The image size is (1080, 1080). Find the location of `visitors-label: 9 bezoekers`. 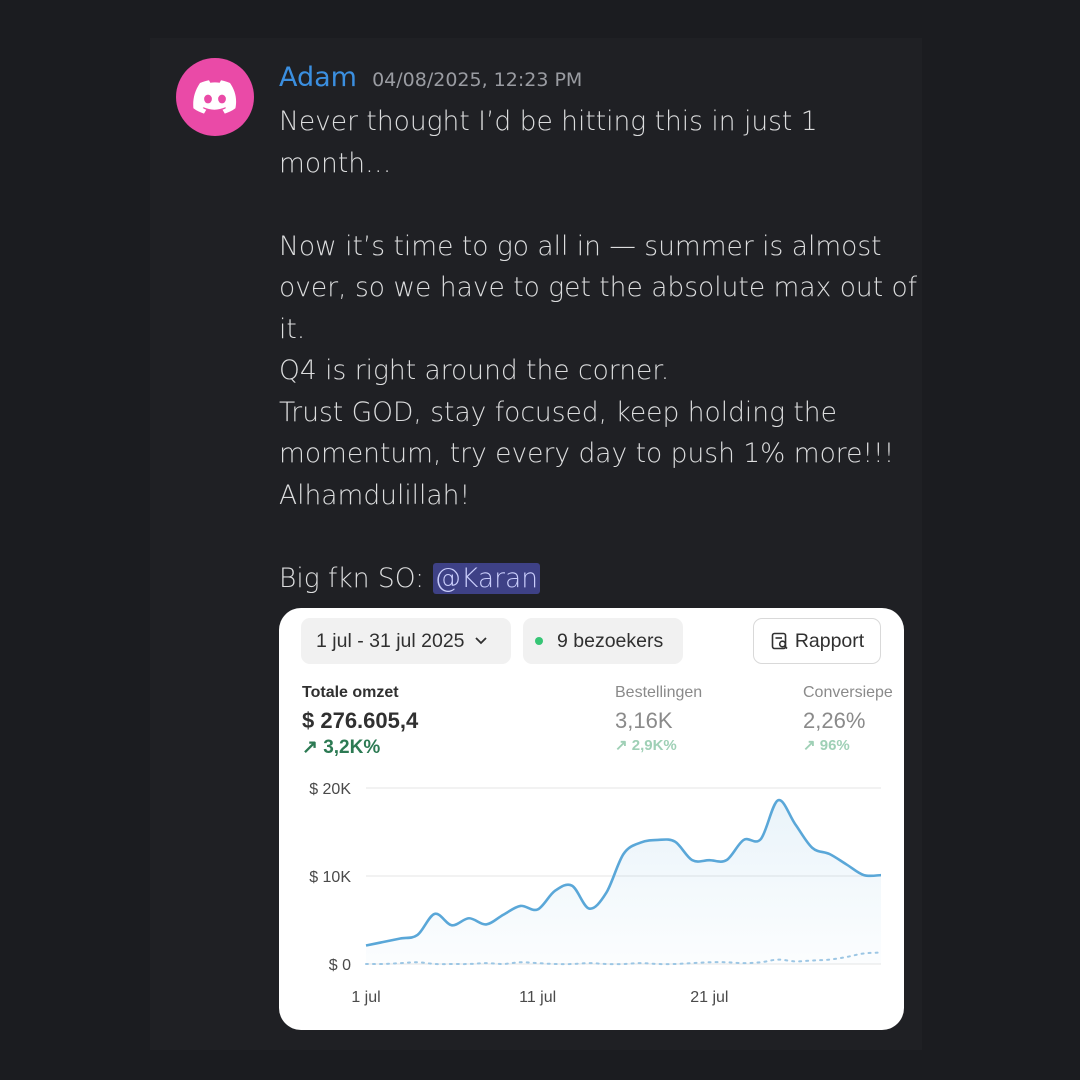

visitors-label: 9 bezoekers is located at coordinates (610, 640).